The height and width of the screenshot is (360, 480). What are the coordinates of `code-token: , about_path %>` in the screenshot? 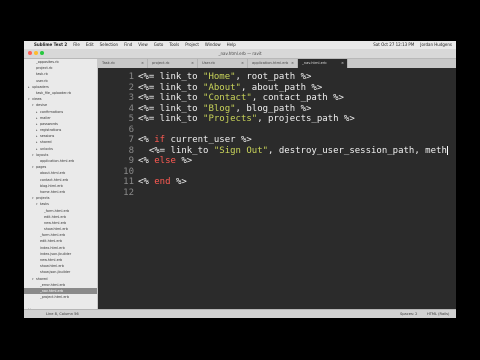 It's located at (281, 87).